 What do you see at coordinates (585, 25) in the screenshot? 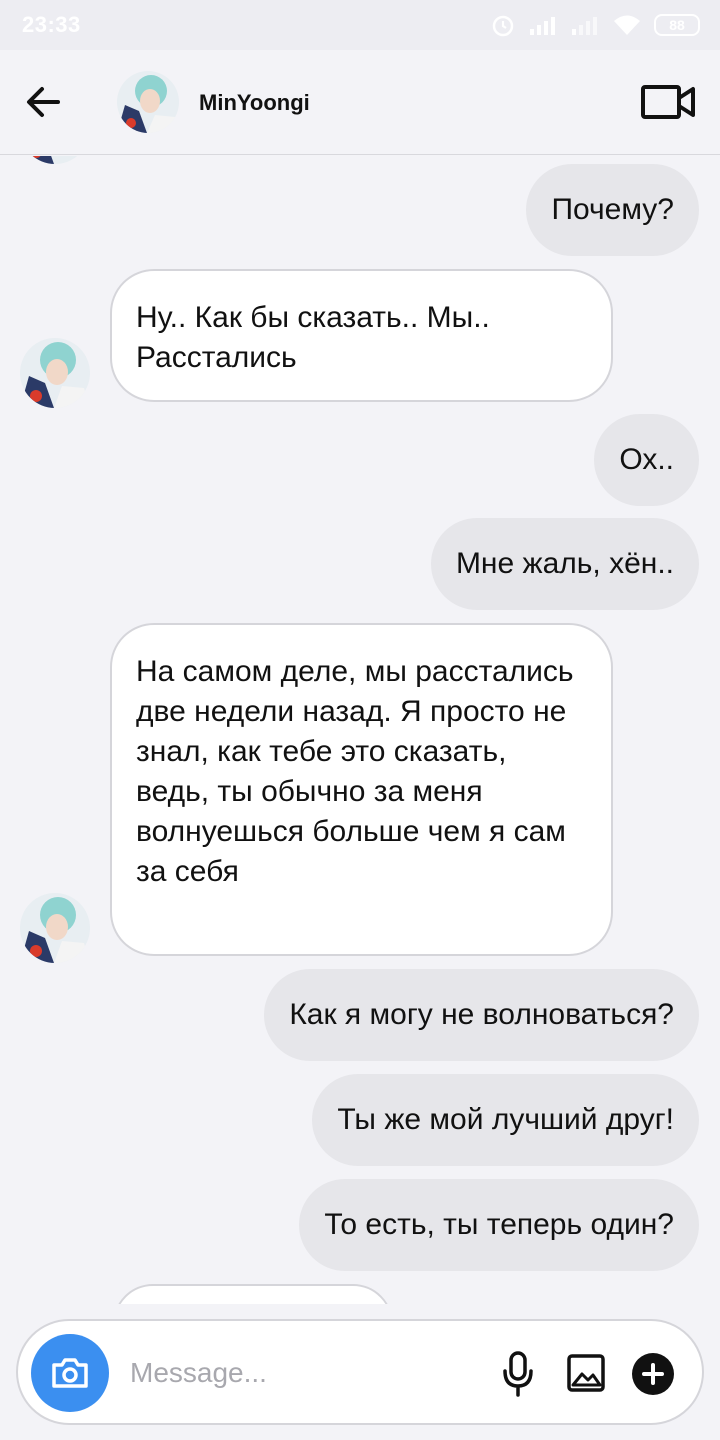
I see `signal-2-icon` at bounding box center [585, 25].